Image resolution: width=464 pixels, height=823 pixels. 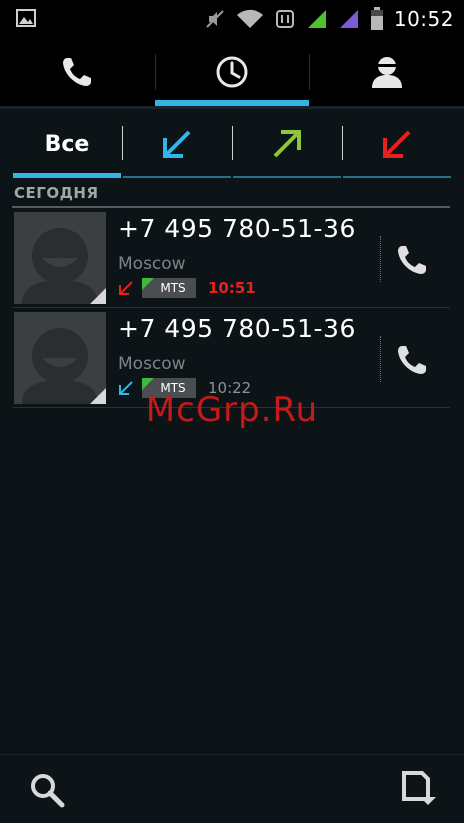 I want to click on search-icon, so click(x=48, y=791).